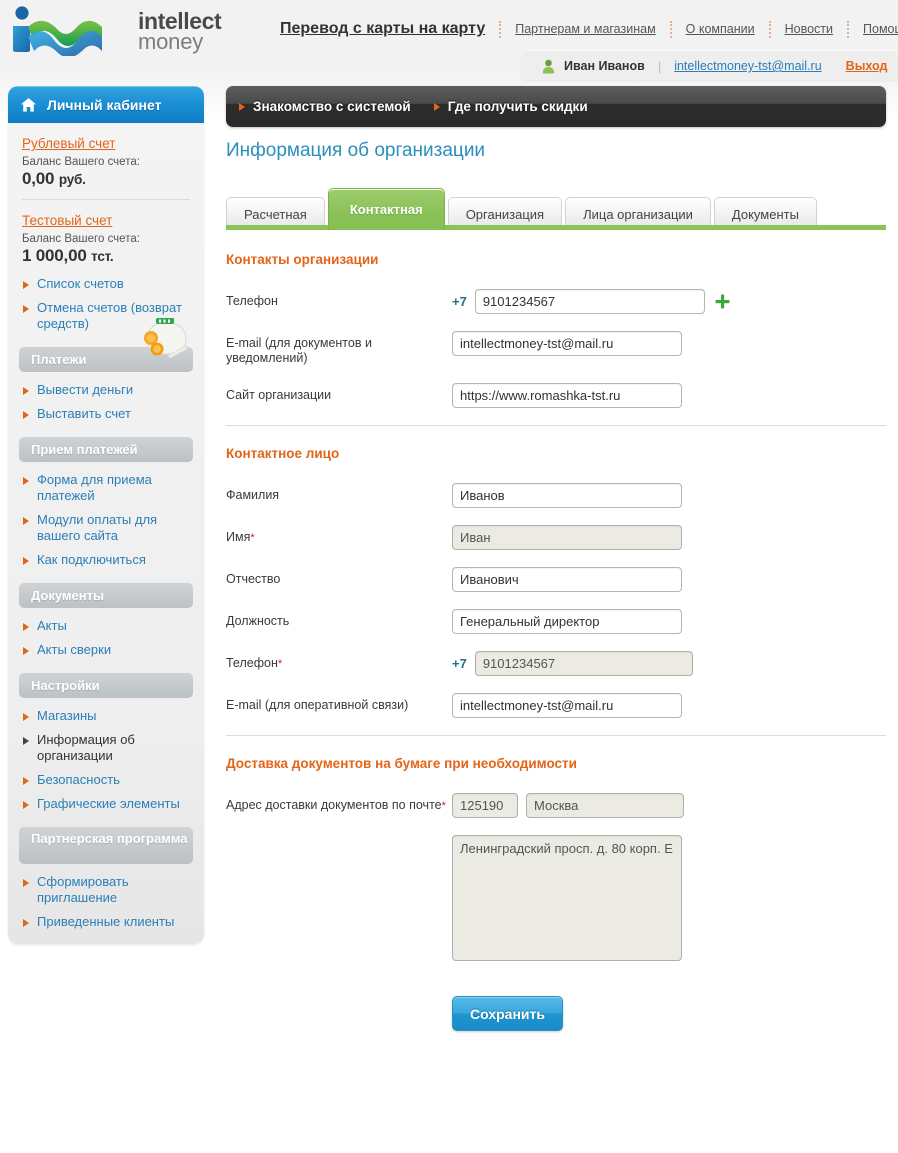 The image size is (898, 1153). I want to click on field-row-org-email: E-mail (для документов и уведомлений), so click(556, 348).